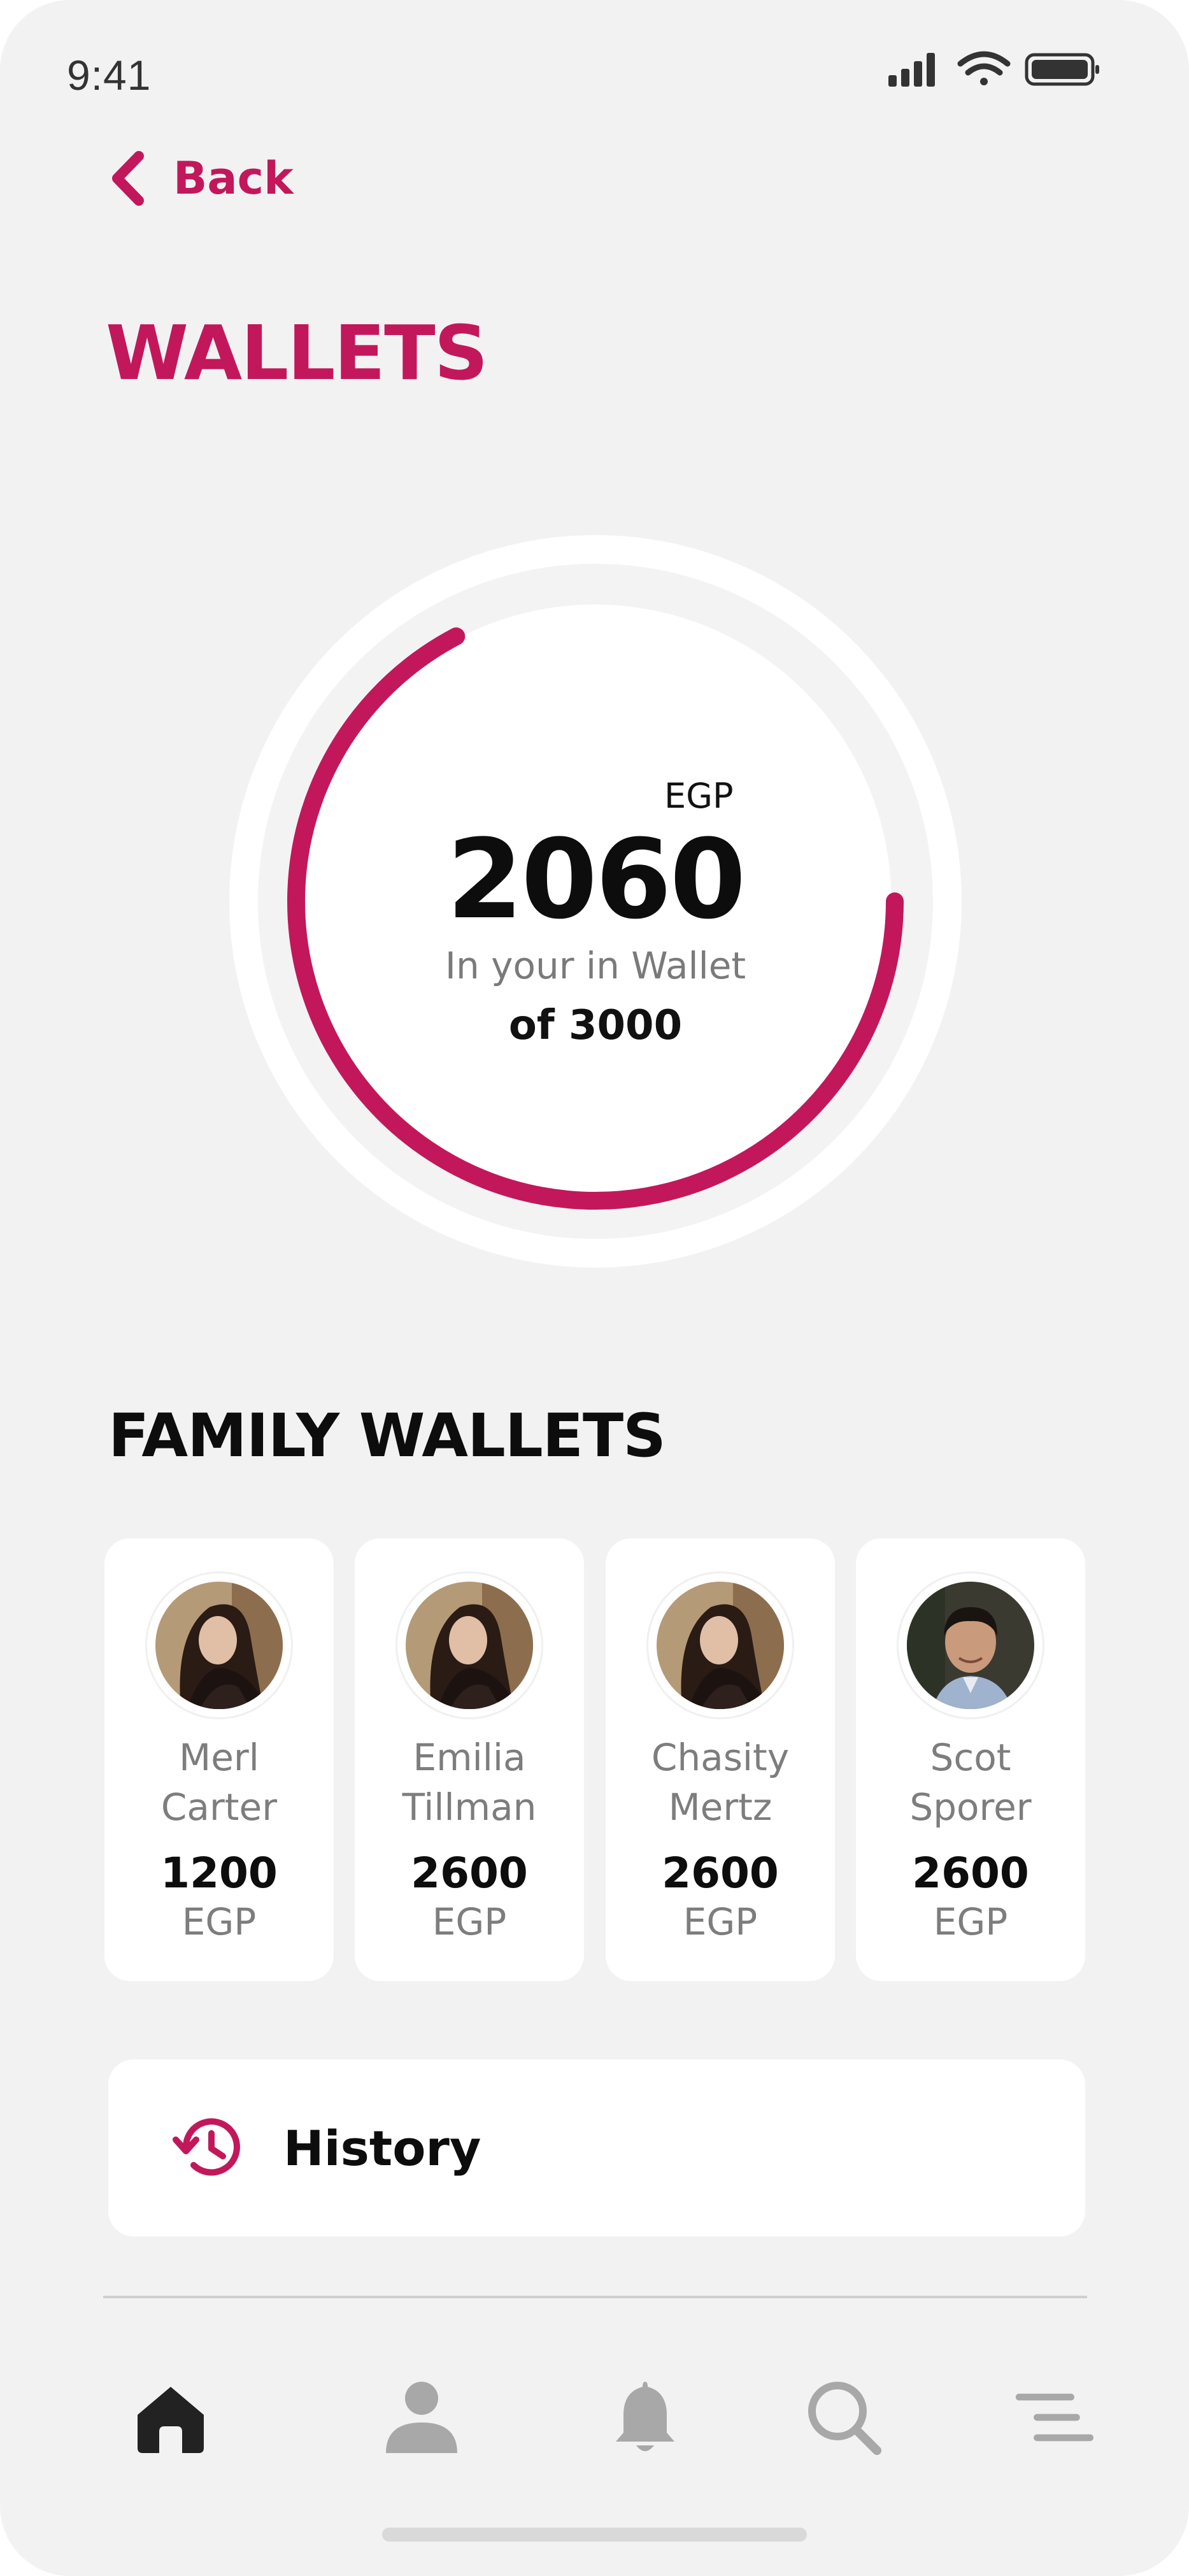  I want to click on search-icon, so click(844, 2419).